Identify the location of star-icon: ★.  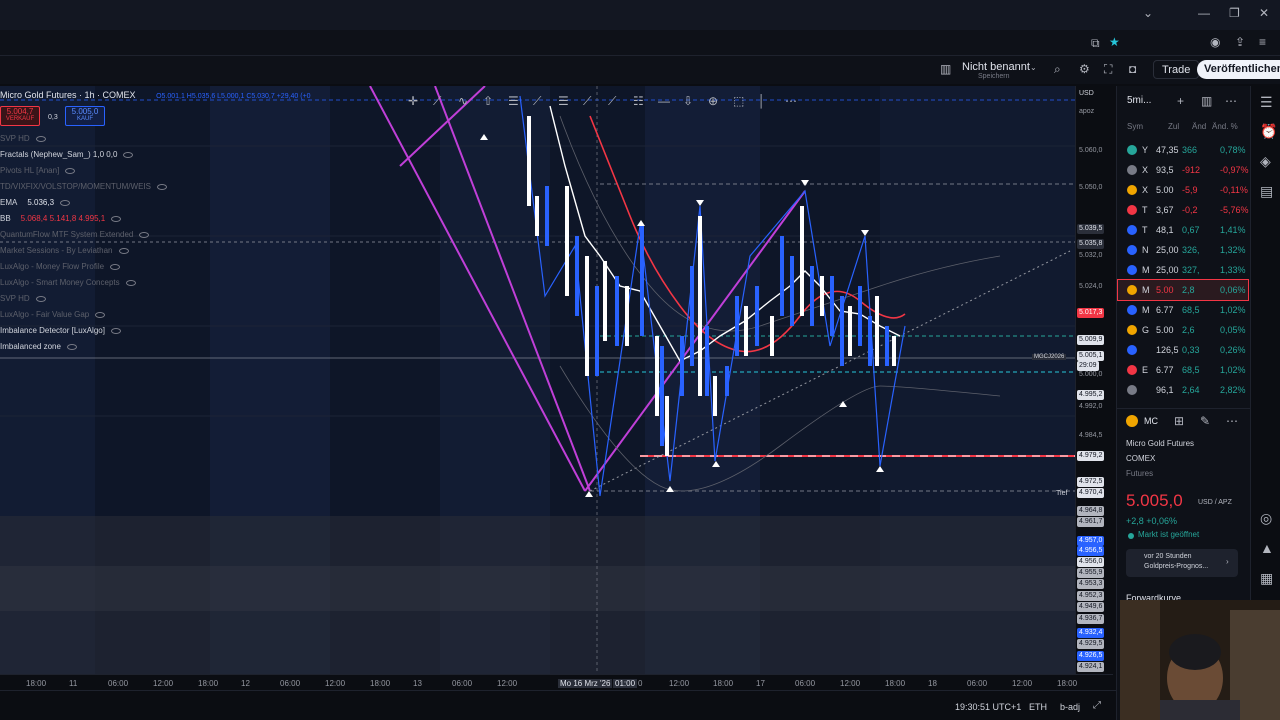
(1114, 42).